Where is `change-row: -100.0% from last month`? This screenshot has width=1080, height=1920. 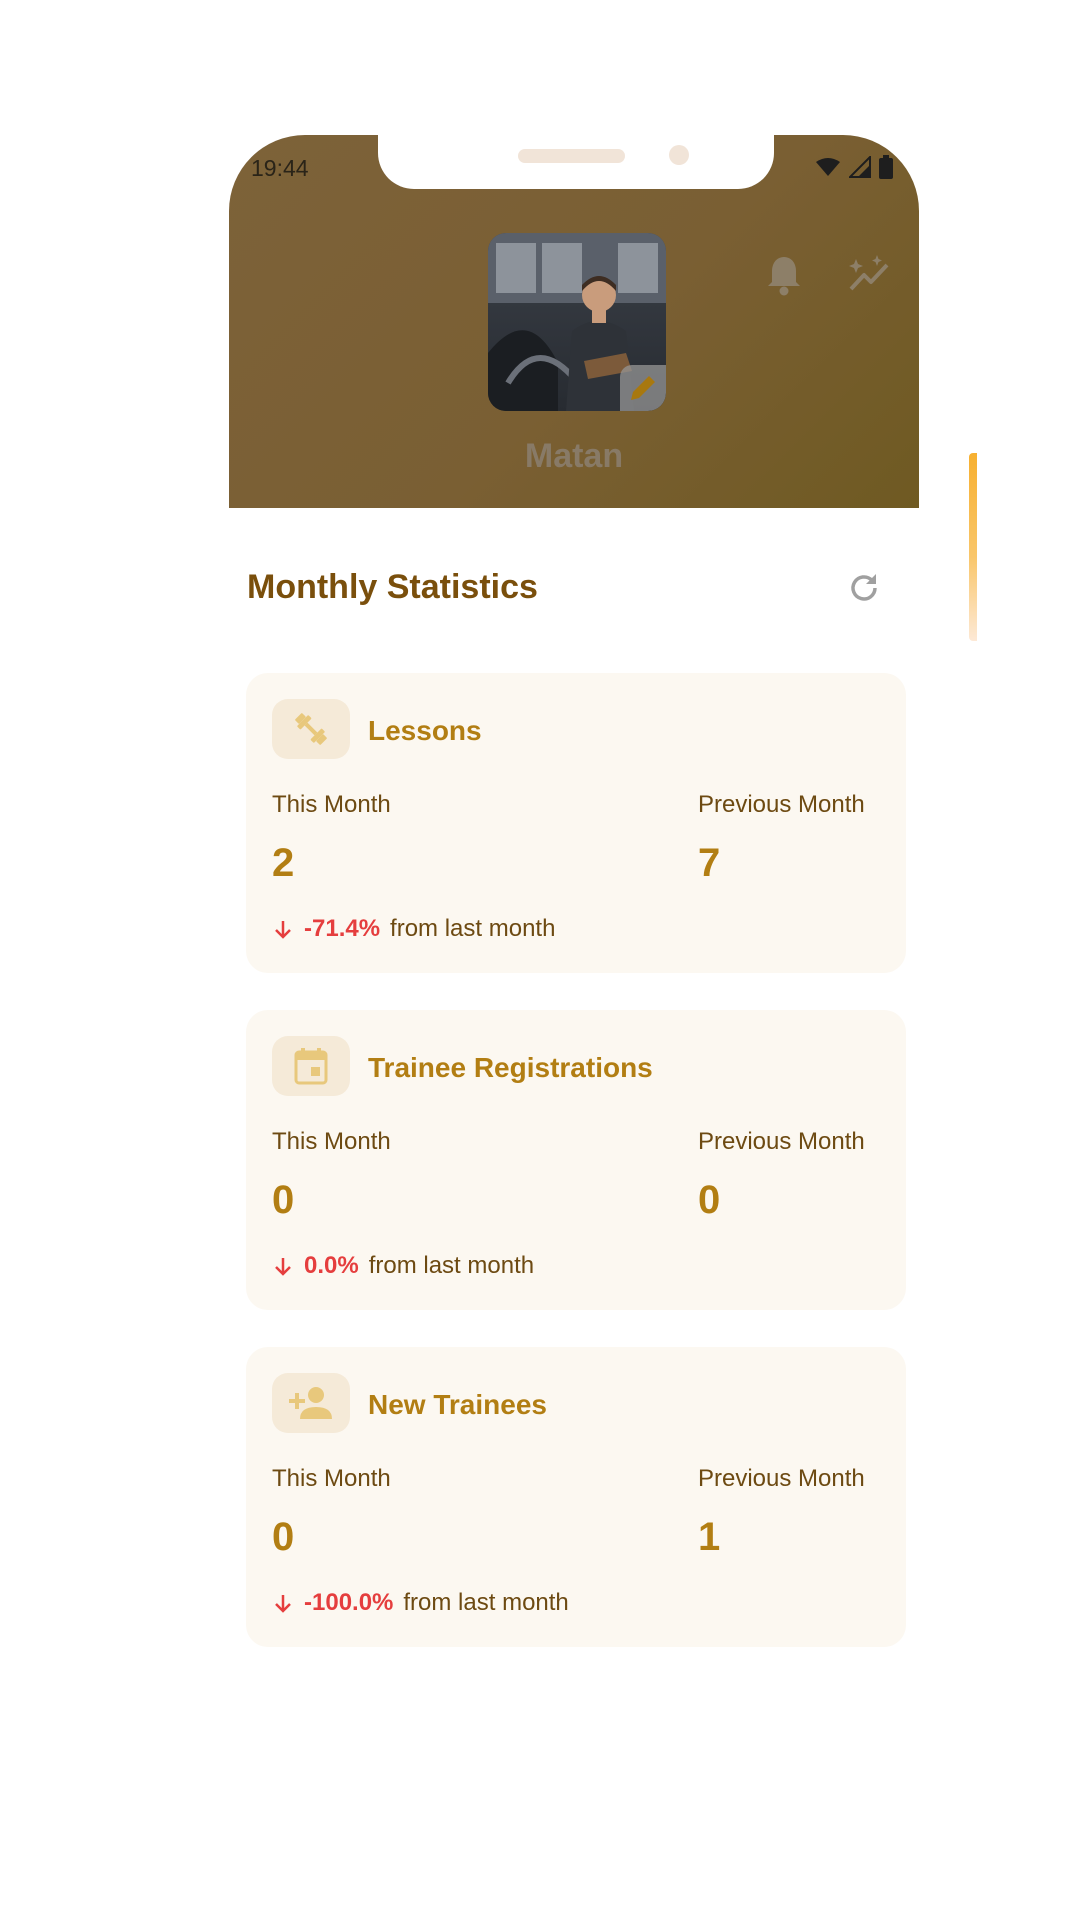 change-row: -100.0% from last month is located at coordinates (420, 1603).